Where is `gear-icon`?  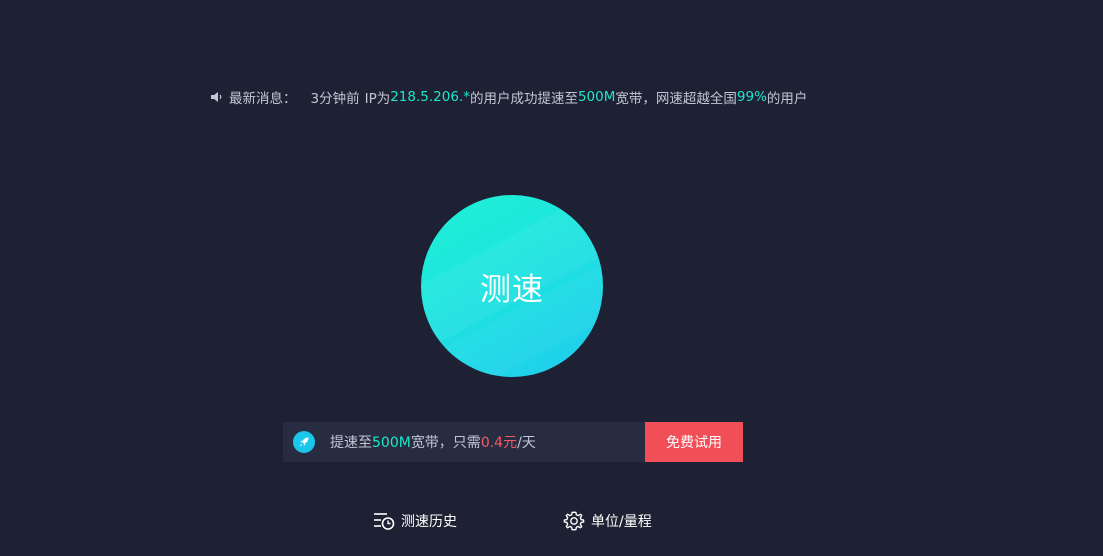 gear-icon is located at coordinates (574, 521).